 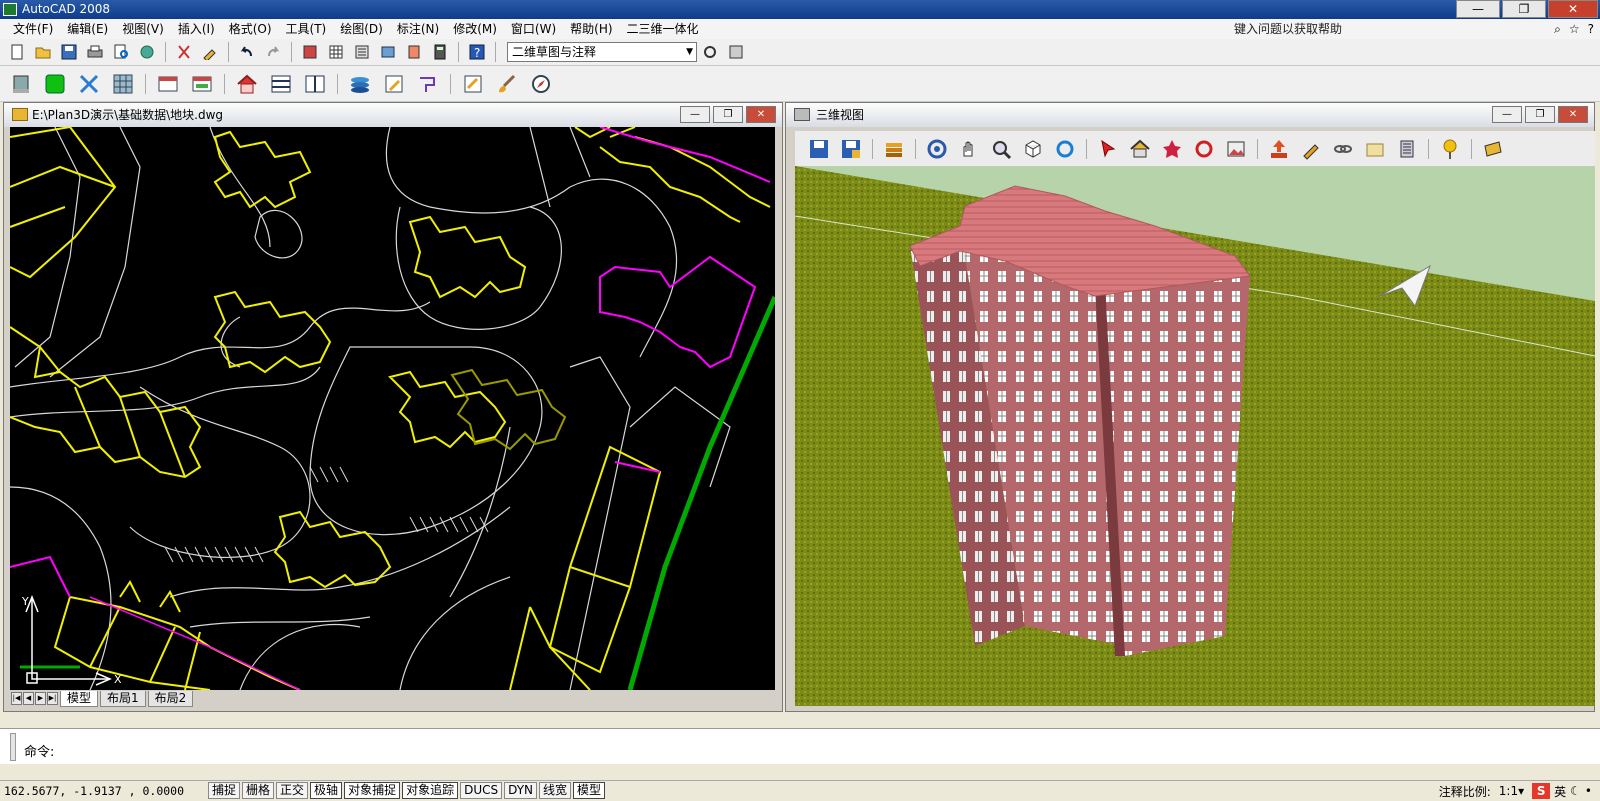 What do you see at coordinates (1574, 29) in the screenshot?
I see `star-icon: ☆` at bounding box center [1574, 29].